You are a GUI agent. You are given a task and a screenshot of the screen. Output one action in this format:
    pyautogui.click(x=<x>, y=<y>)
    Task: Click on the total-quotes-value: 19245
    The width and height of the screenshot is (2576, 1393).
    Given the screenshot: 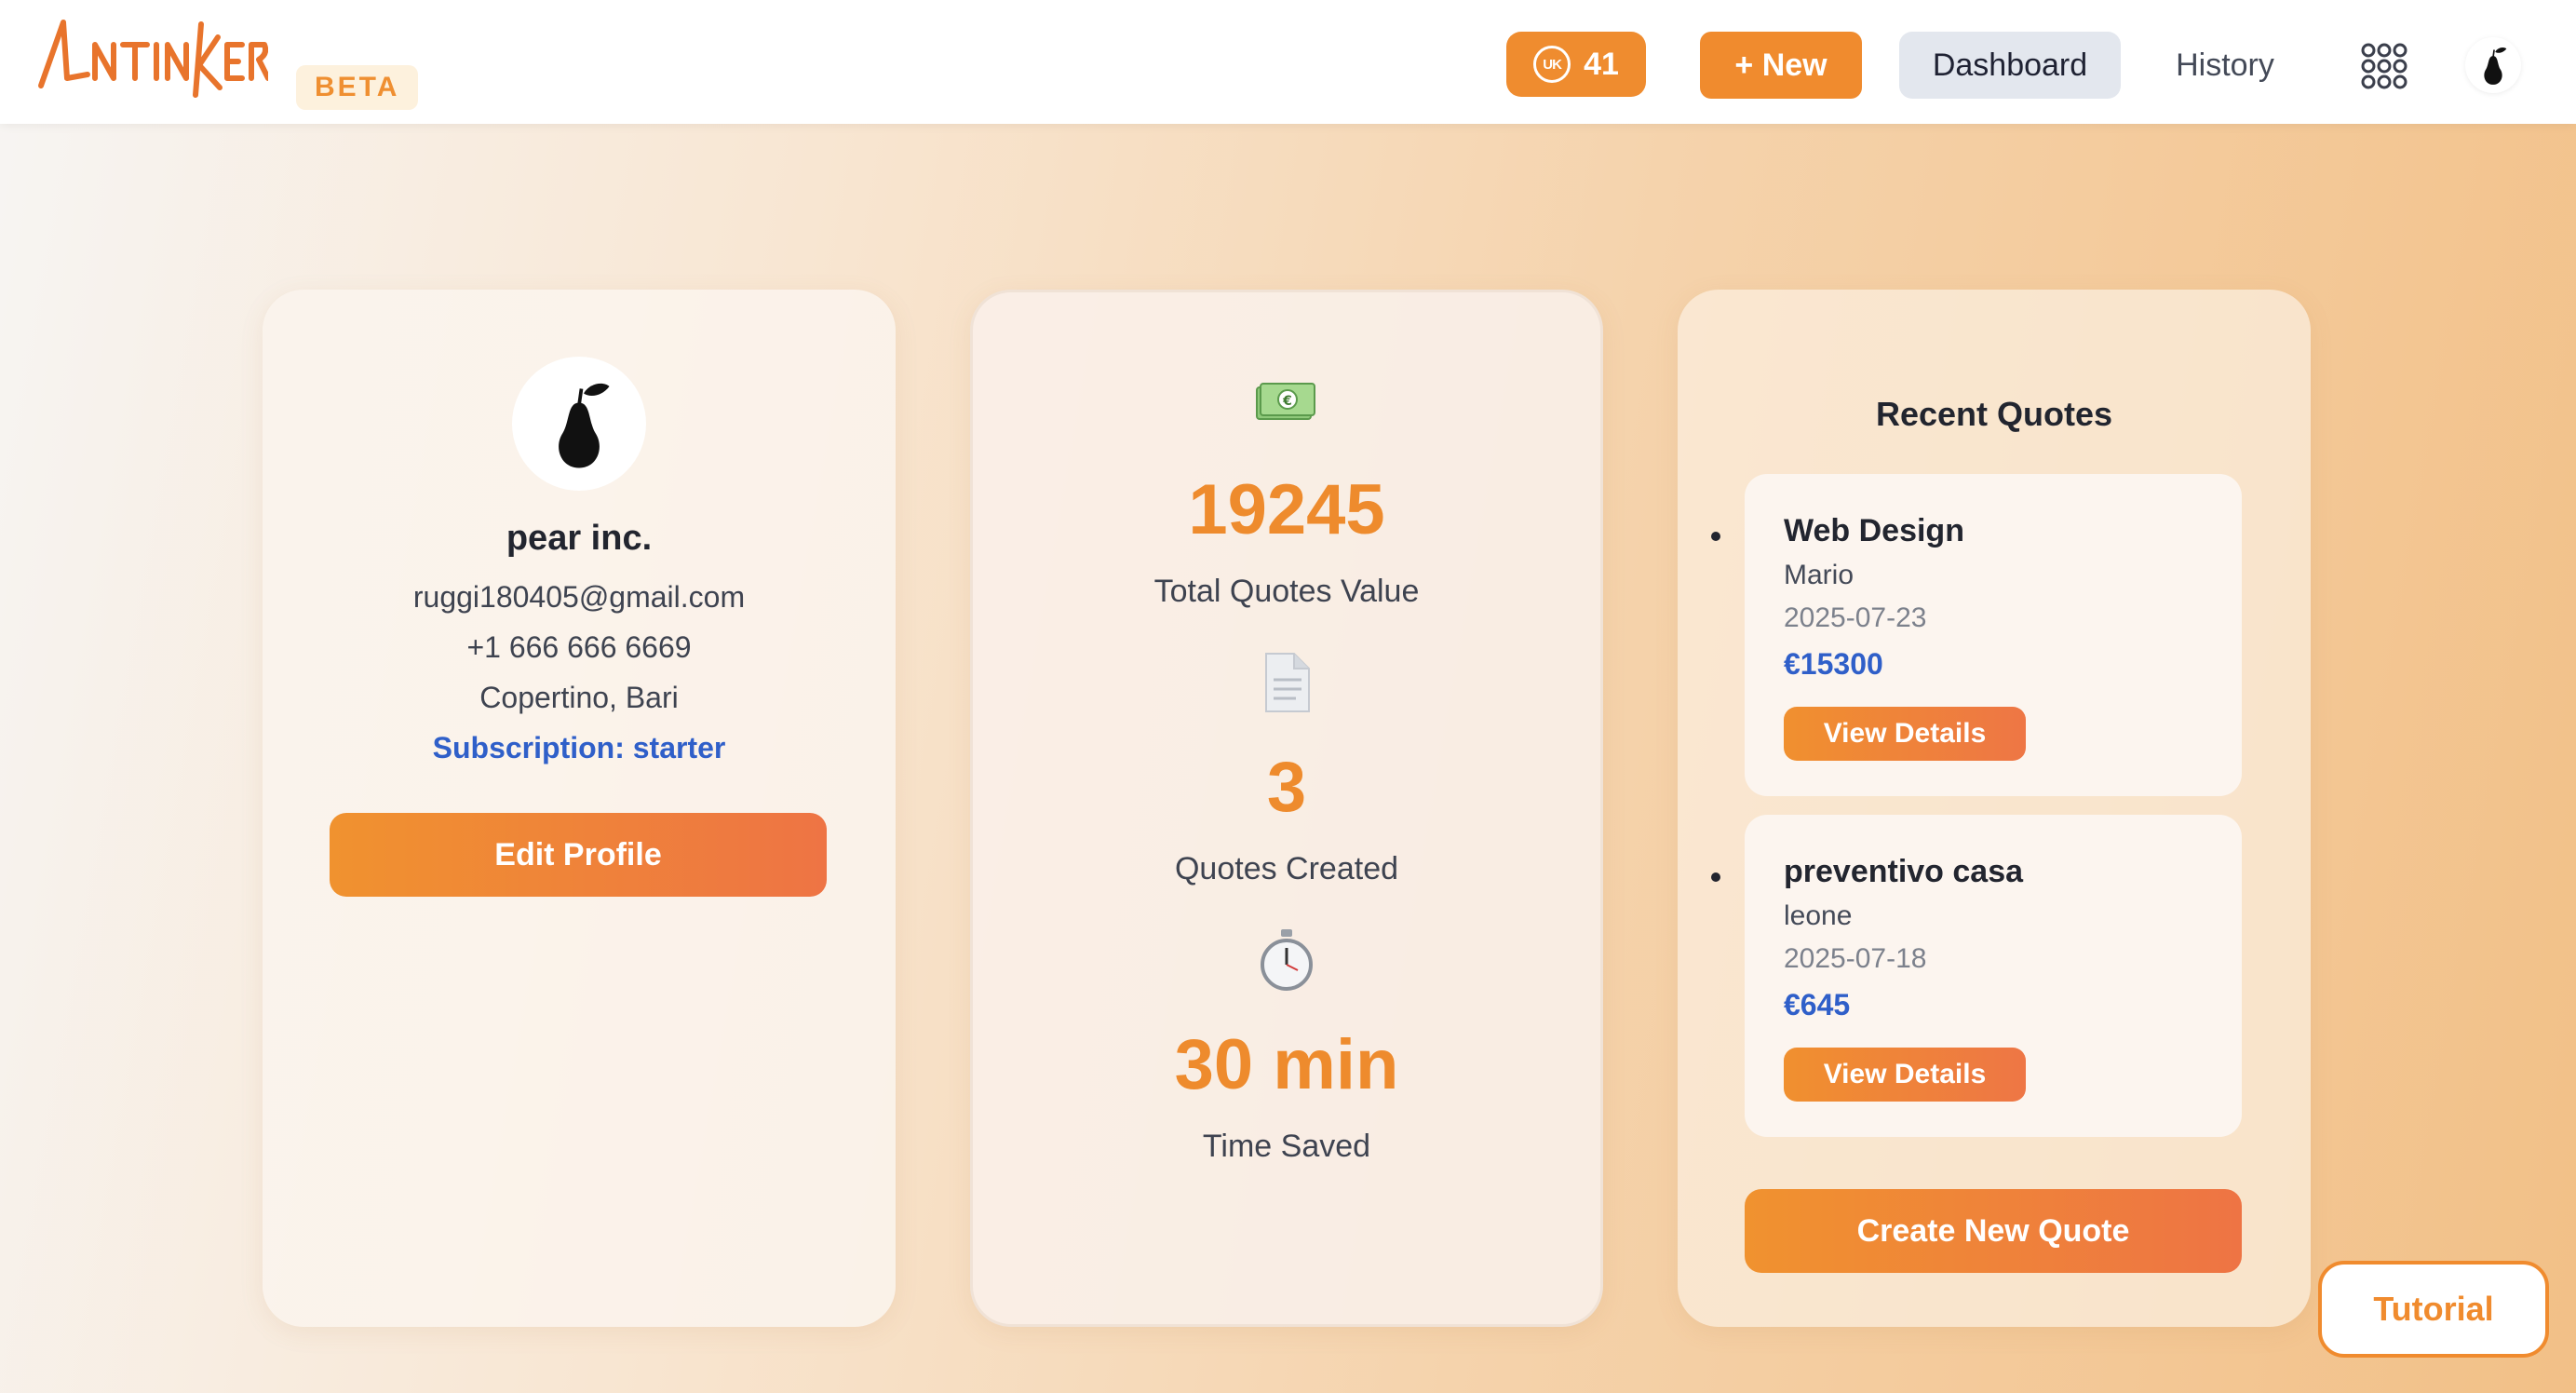 What is the action you would take?
    pyautogui.click(x=1286, y=509)
    